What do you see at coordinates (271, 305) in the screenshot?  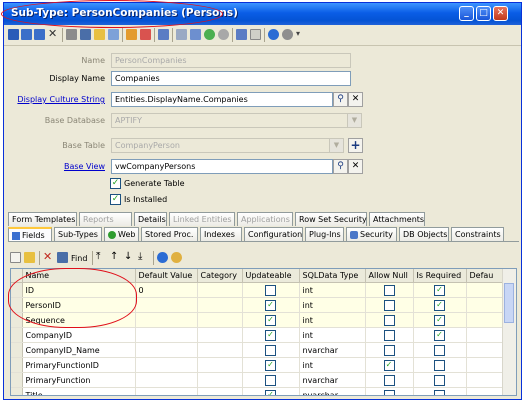 I see `cell-updateable: ✓` at bounding box center [271, 305].